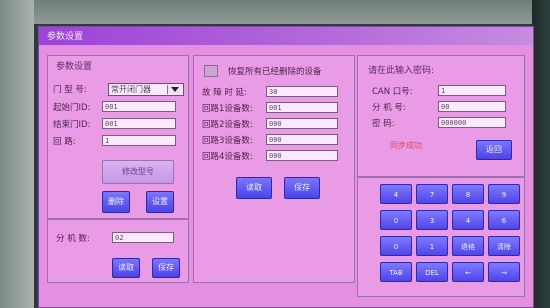 This screenshot has width=550, height=308. I want to click on keypad-tab-key: TAB, so click(396, 272).